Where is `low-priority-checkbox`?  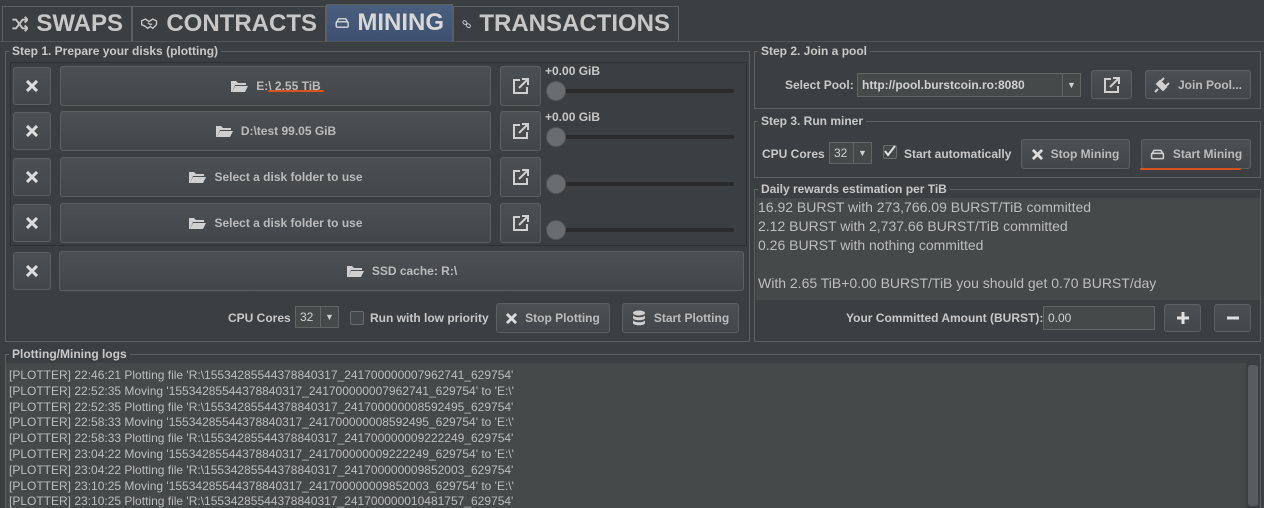 low-priority-checkbox is located at coordinates (357, 318).